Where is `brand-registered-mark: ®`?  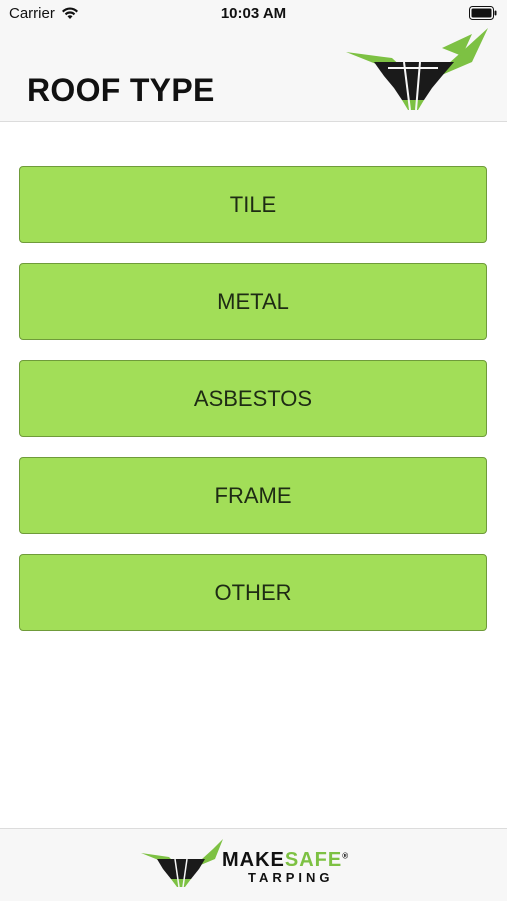
brand-registered-mark: ® is located at coordinates (346, 856).